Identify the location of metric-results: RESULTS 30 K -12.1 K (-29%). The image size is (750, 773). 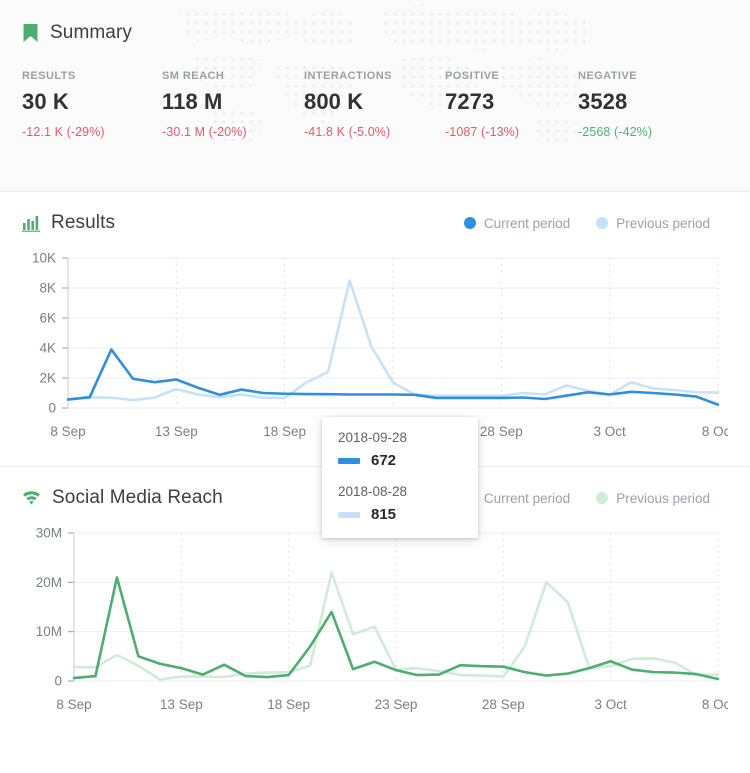
(92, 104).